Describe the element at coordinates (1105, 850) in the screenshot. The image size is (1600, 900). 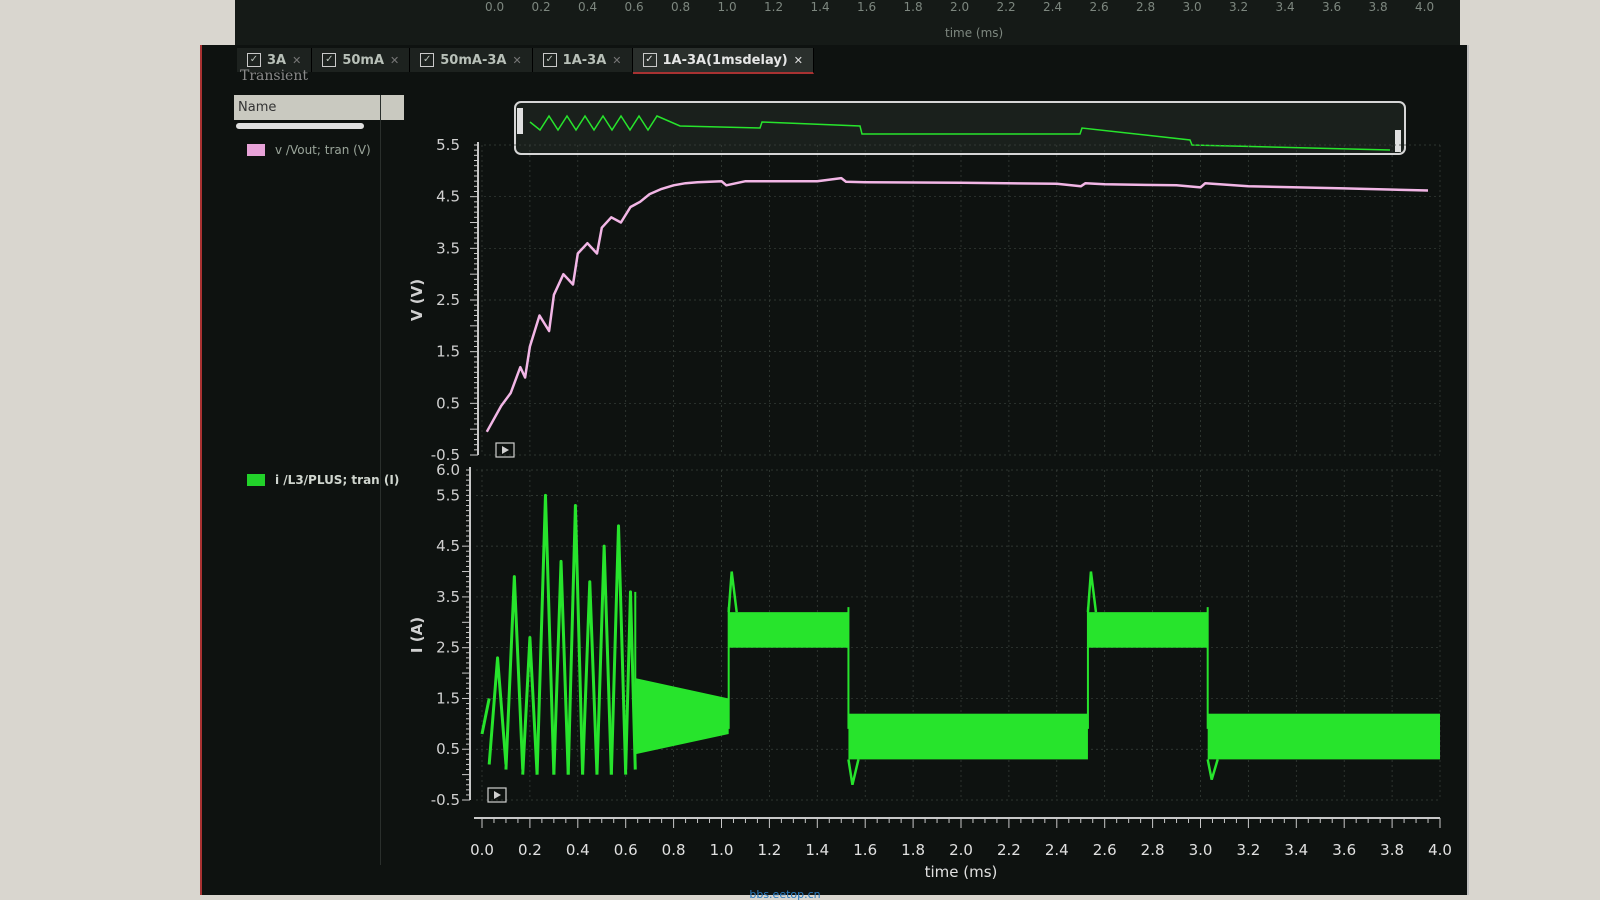
I see `x-tick-label: 2.6` at that location.